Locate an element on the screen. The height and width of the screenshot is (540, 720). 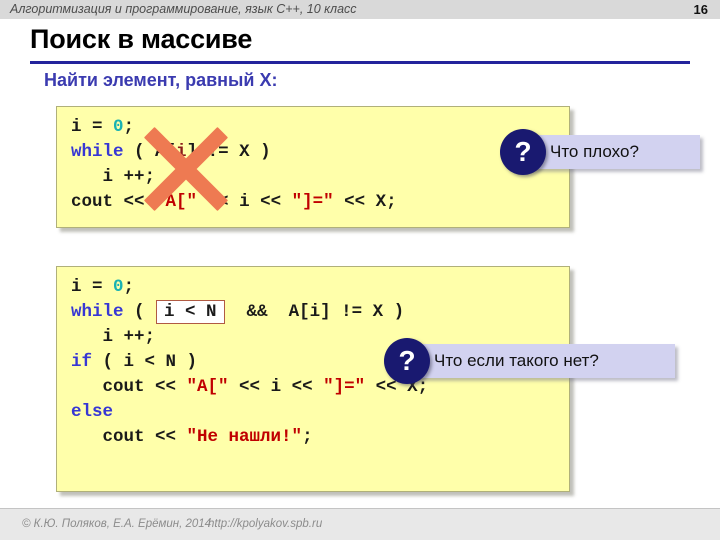
code-token-string: "Не нашли!" is located at coordinates (239, 437).